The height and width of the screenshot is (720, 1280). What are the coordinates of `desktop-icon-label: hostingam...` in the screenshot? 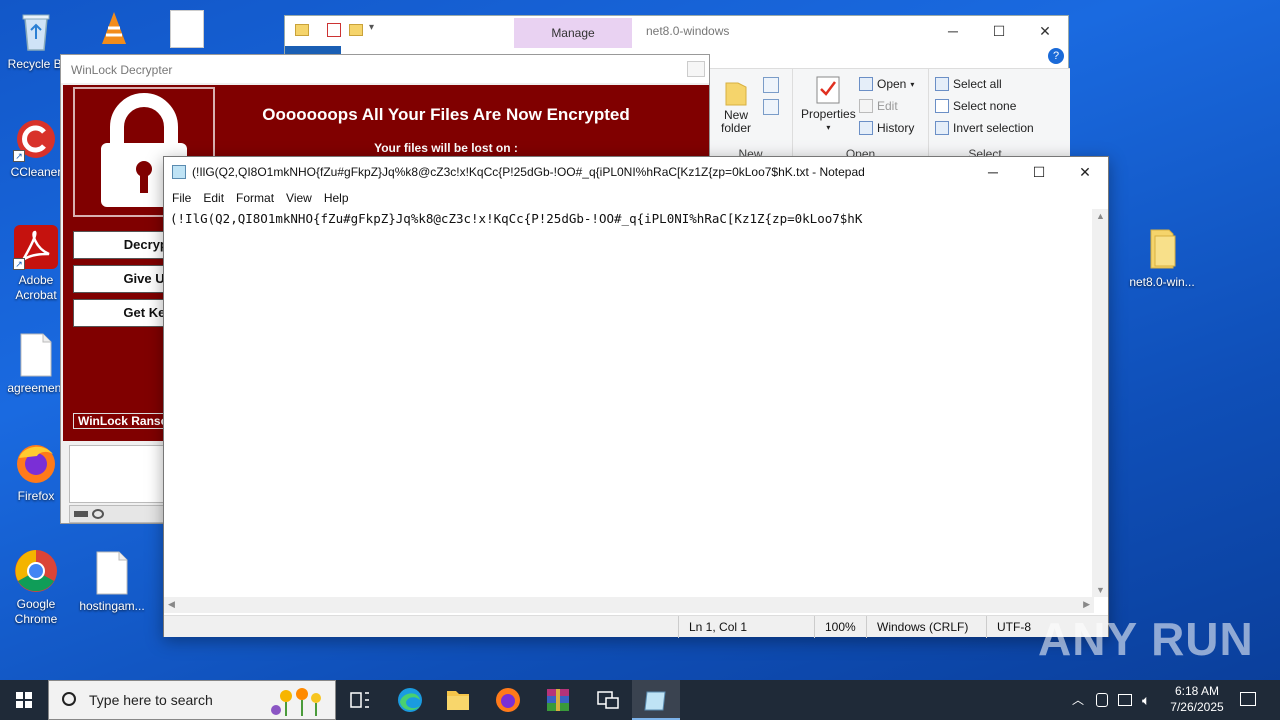 It's located at (112, 606).